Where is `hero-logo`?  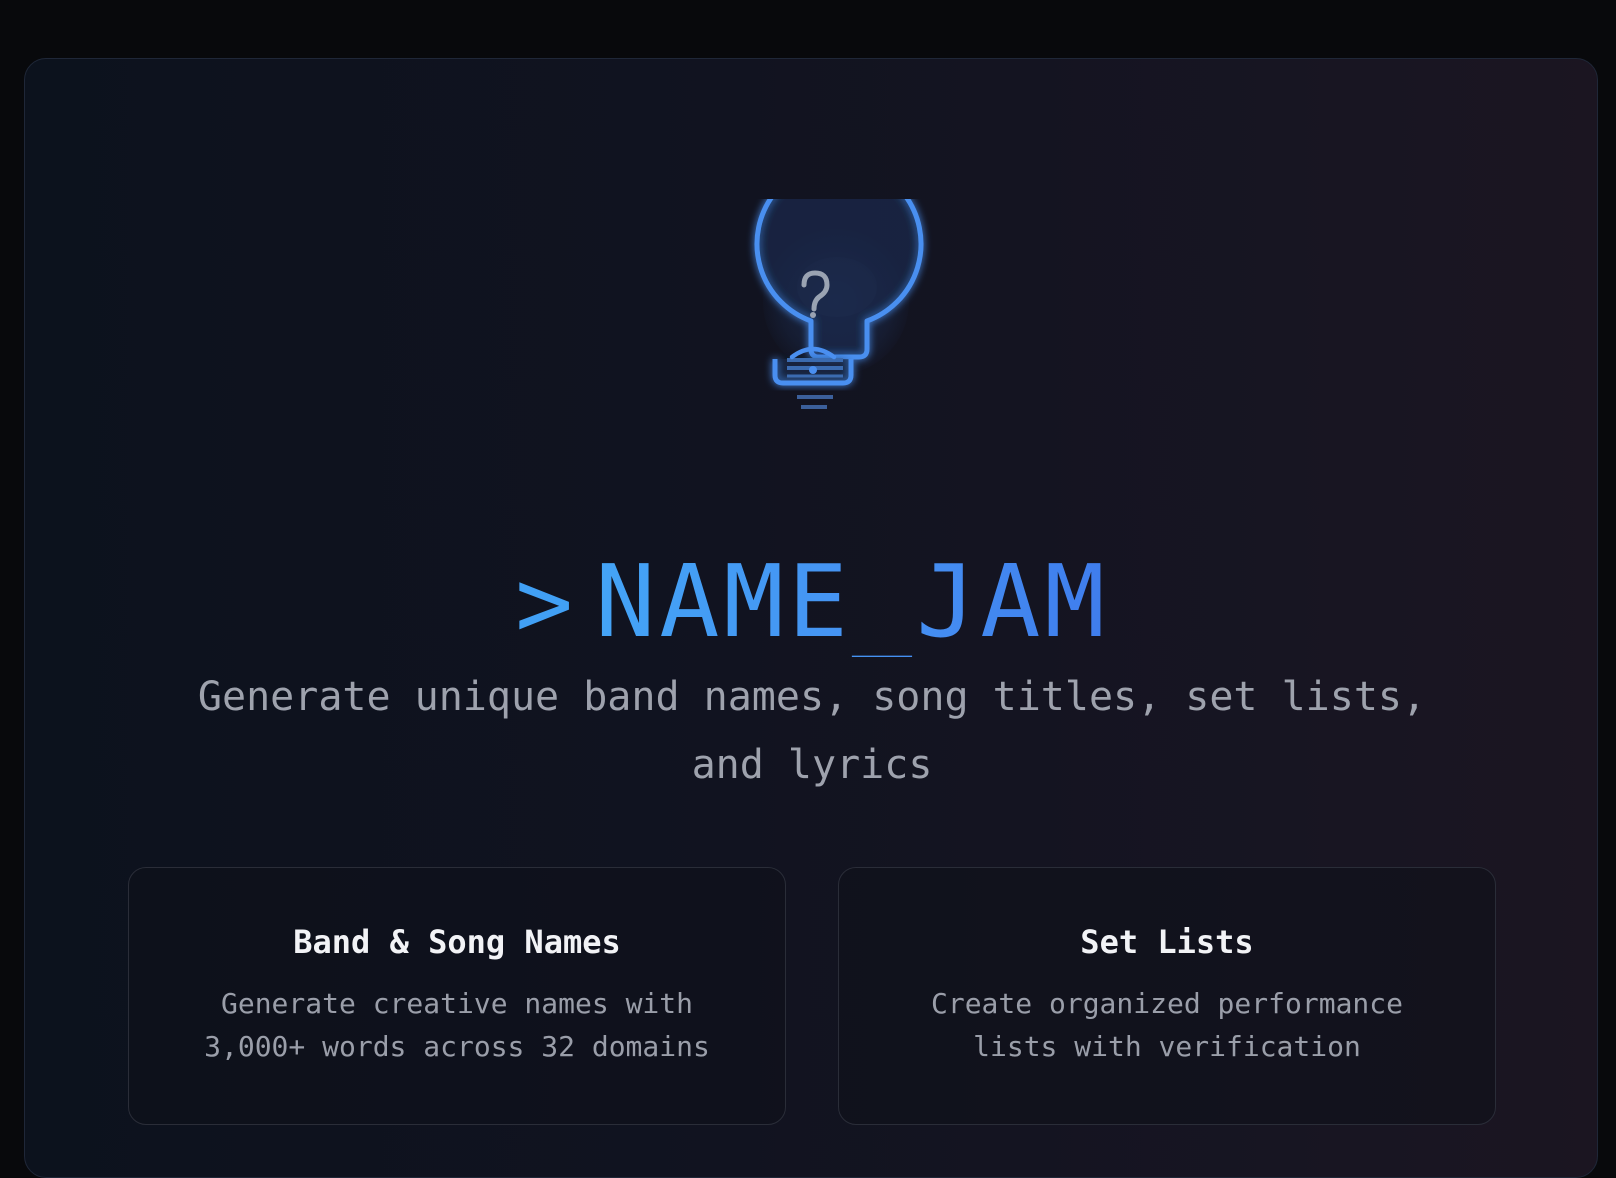
hero-logo is located at coordinates (835, 359).